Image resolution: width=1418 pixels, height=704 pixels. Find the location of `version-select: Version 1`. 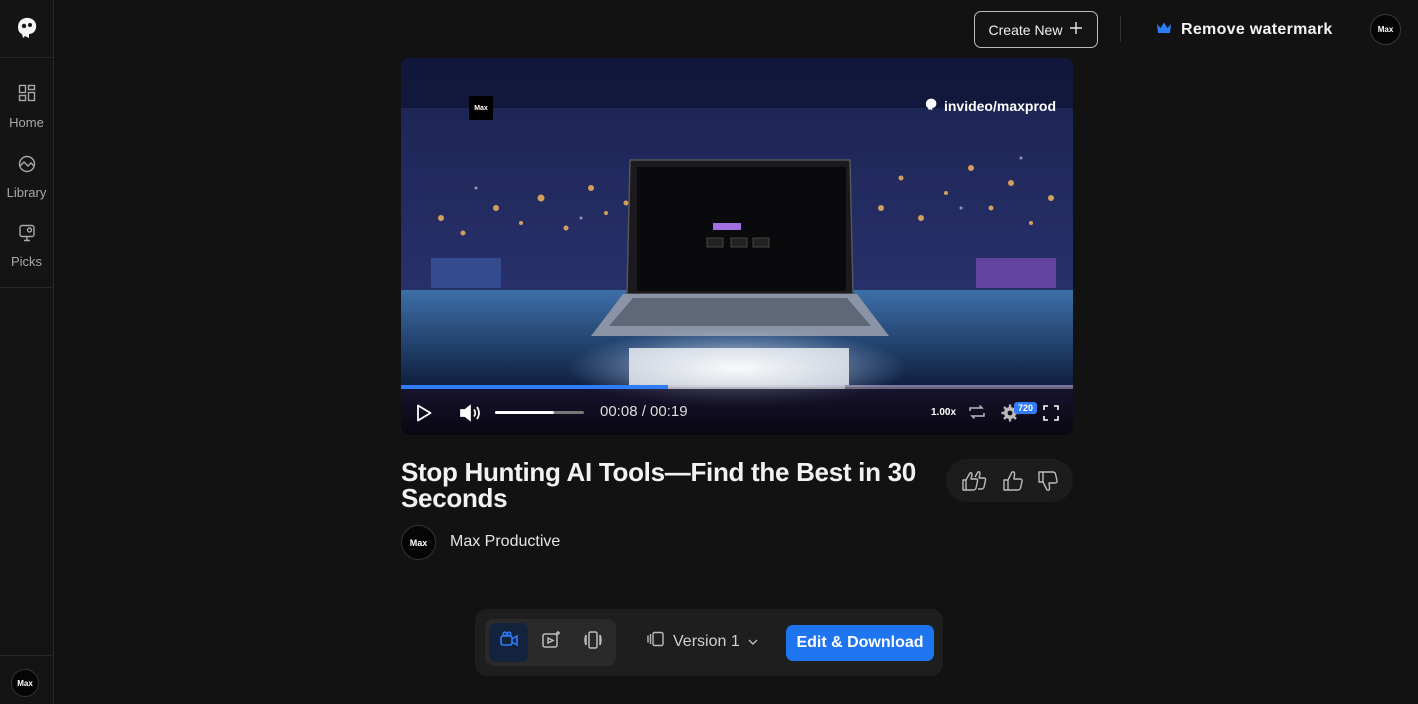

version-select: Version 1 is located at coordinates (702, 641).